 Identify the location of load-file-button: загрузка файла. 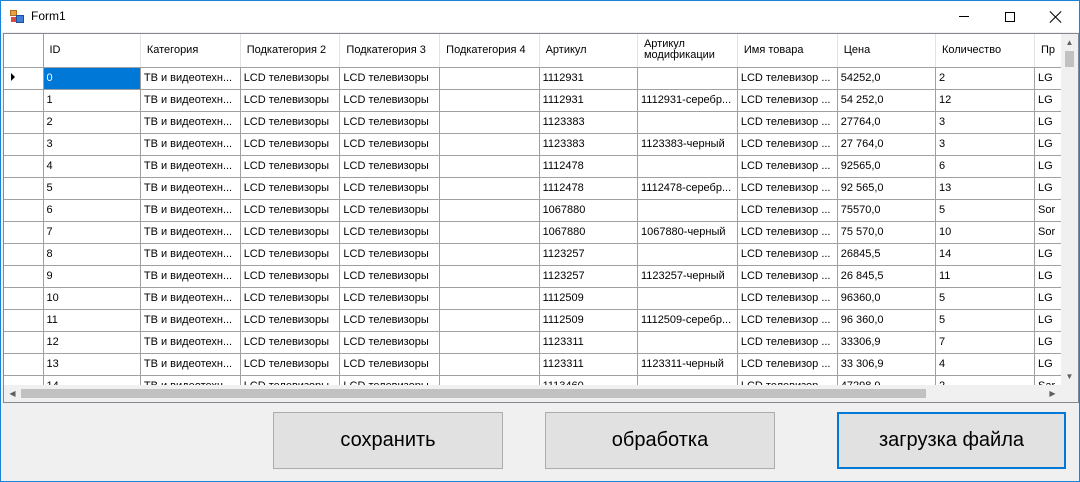
(951, 440).